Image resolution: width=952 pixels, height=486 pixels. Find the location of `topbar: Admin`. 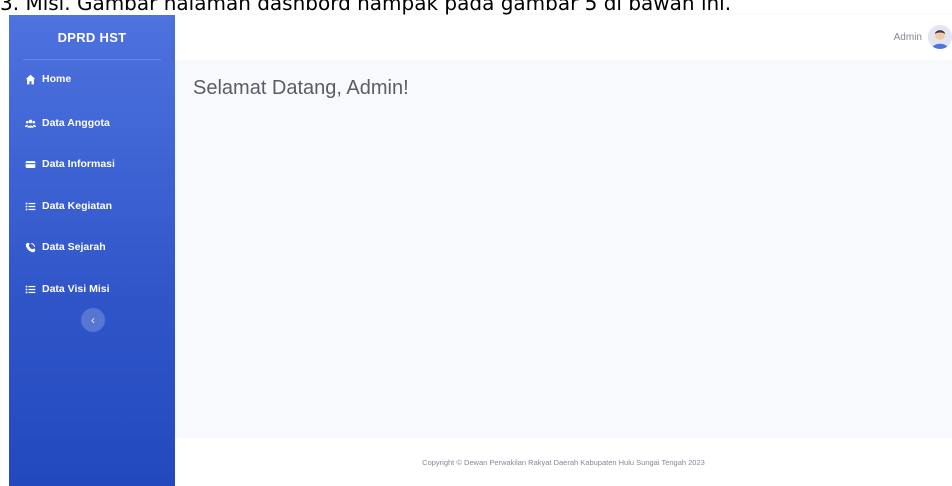

topbar: Admin is located at coordinates (563, 37).